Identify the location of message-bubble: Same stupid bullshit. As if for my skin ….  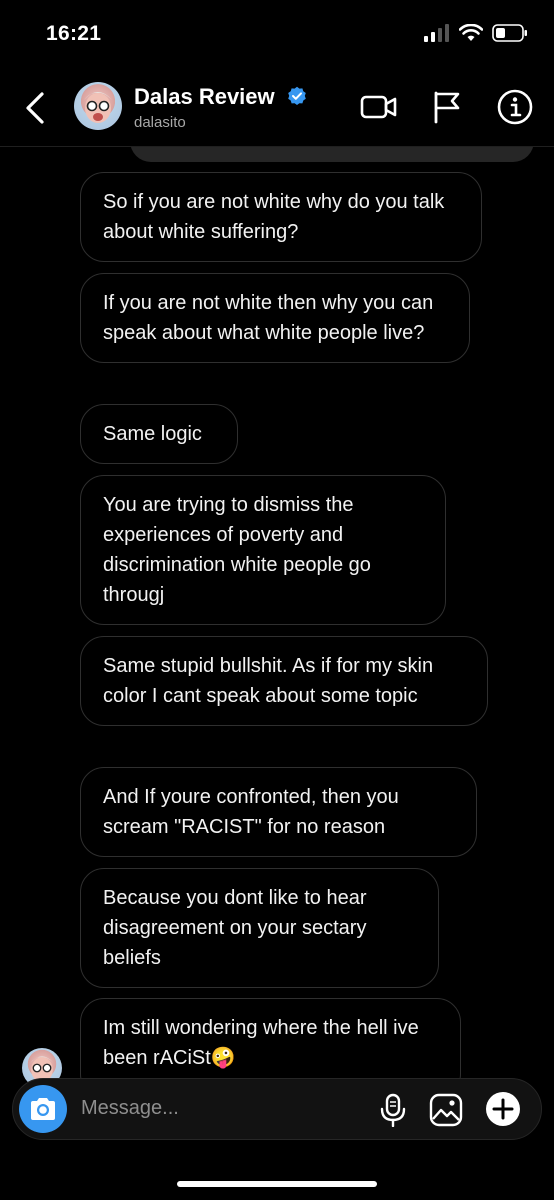
(284, 681).